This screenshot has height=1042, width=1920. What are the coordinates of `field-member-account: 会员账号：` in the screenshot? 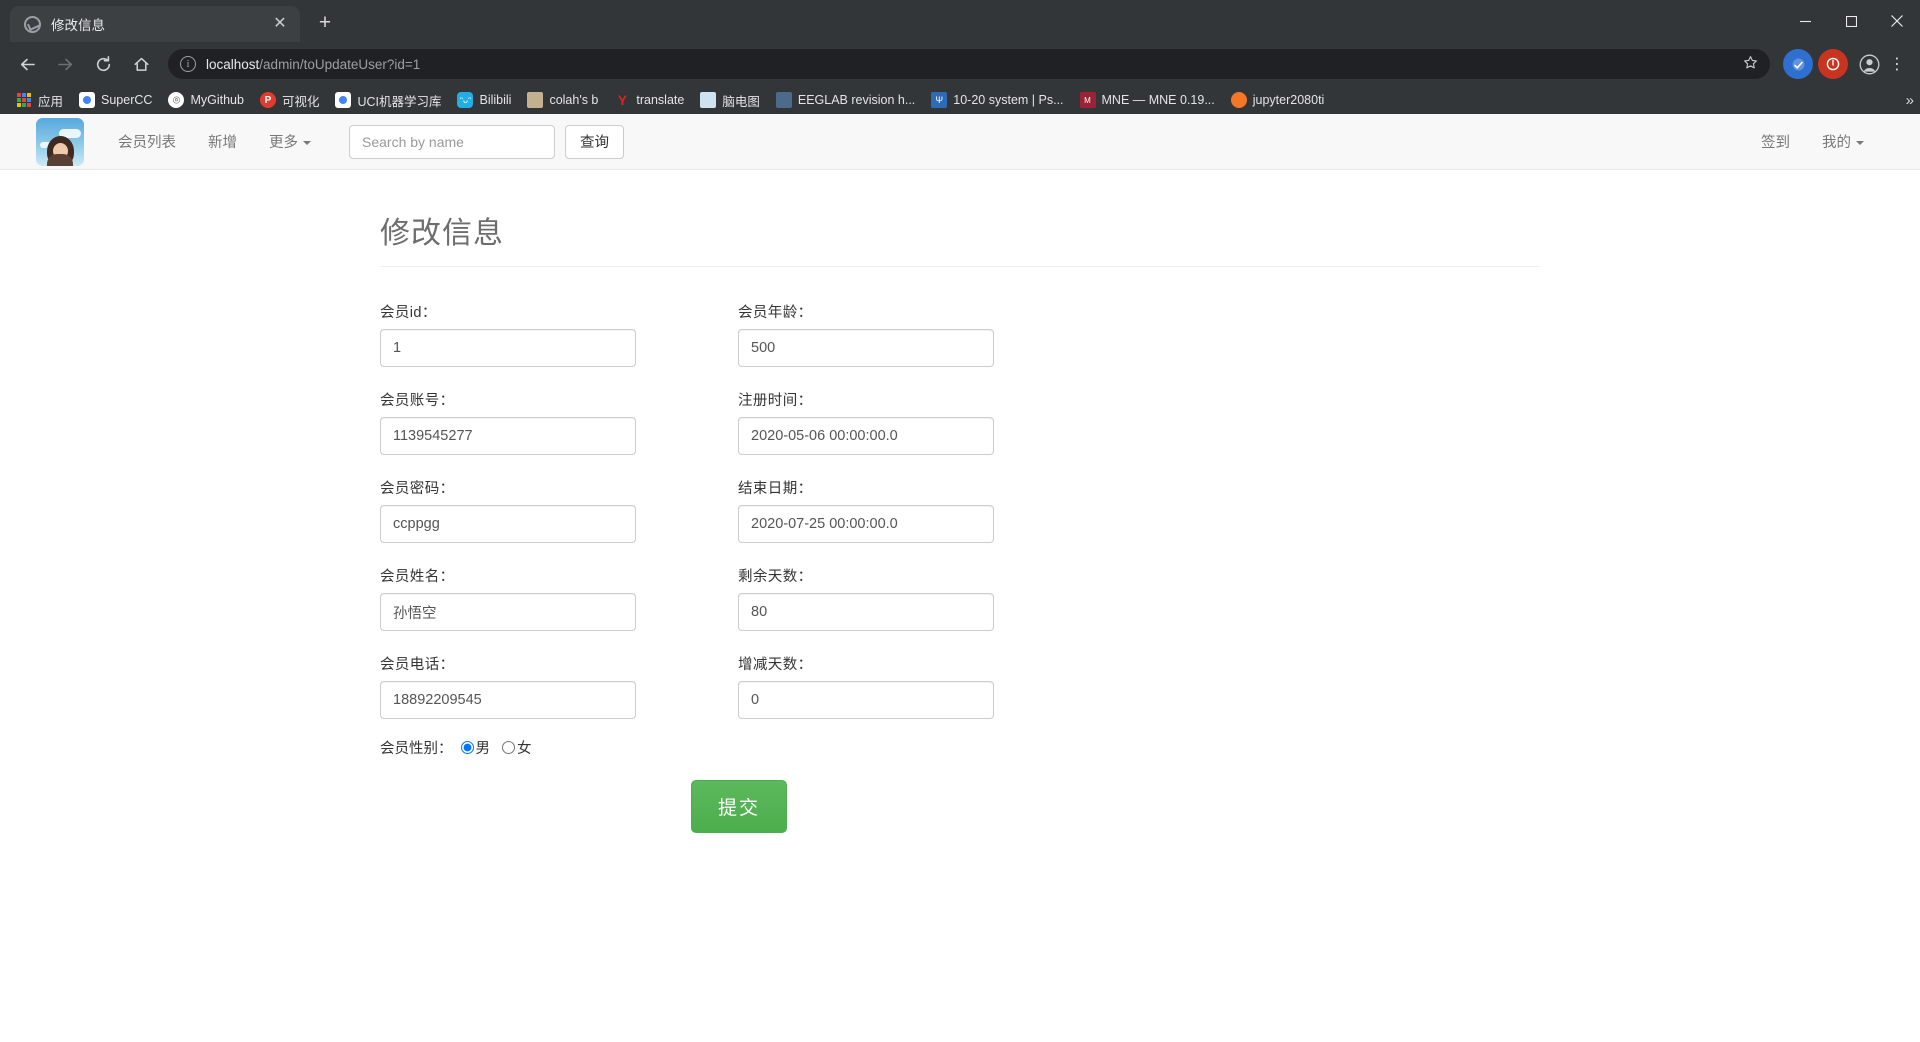 It's located at (559, 422).